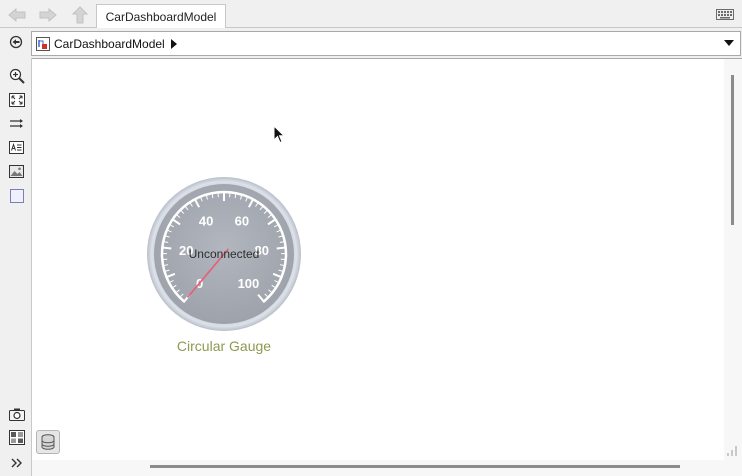 Image resolution: width=742 pixels, height=476 pixels. I want to click on route-lines-button, so click(16, 123).